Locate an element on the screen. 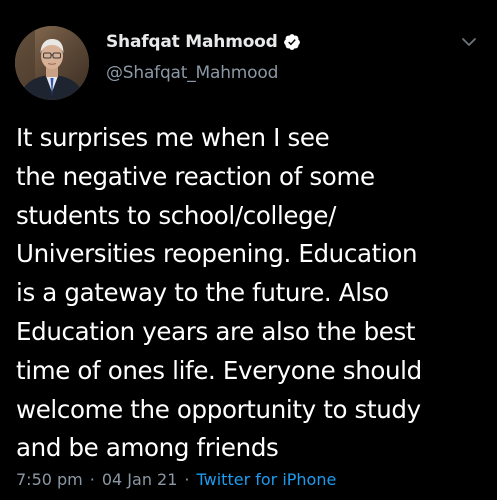 Image resolution: width=497 pixels, height=500 pixels. chevron-down-icon is located at coordinates (469, 41).